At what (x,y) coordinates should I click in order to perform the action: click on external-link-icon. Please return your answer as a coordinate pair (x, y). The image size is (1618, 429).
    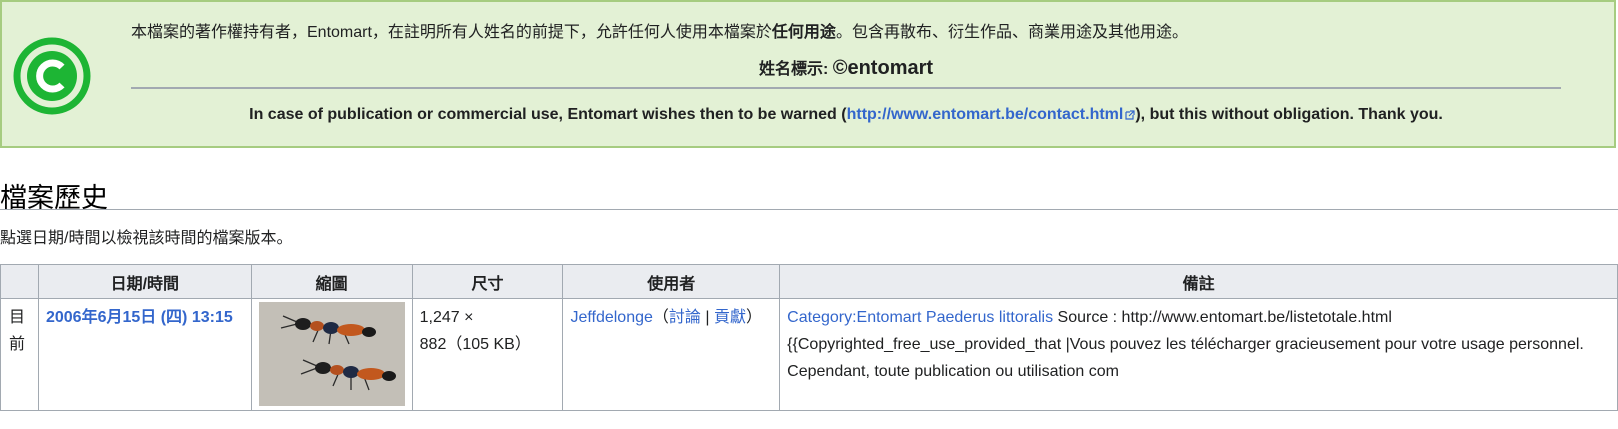
    Looking at the image, I should click on (1130, 115).